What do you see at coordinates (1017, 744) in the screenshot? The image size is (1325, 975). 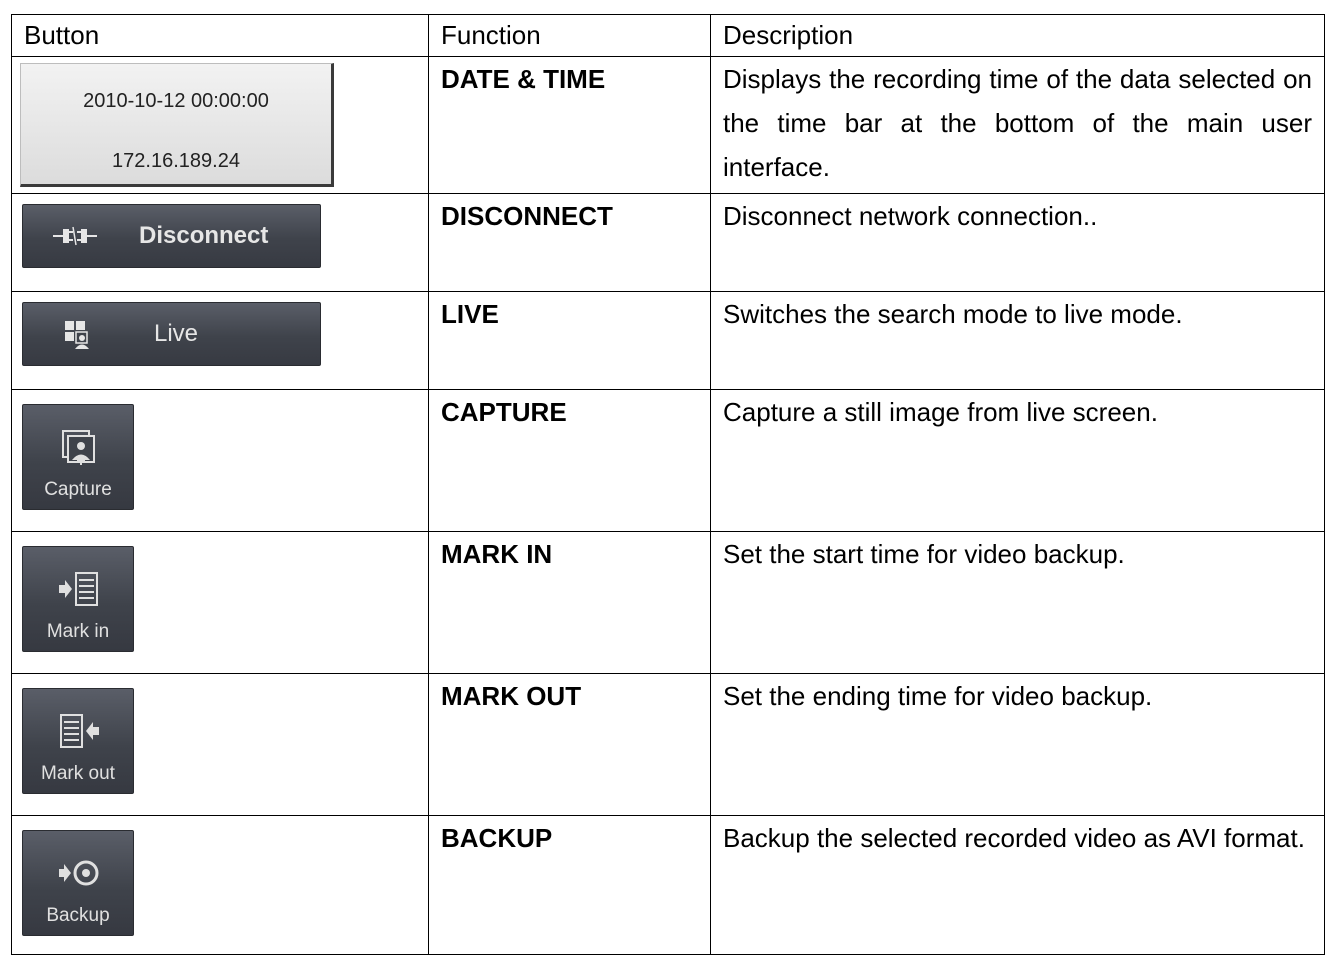 I see `description-cell: Set the ending time for video backup.` at bounding box center [1017, 744].